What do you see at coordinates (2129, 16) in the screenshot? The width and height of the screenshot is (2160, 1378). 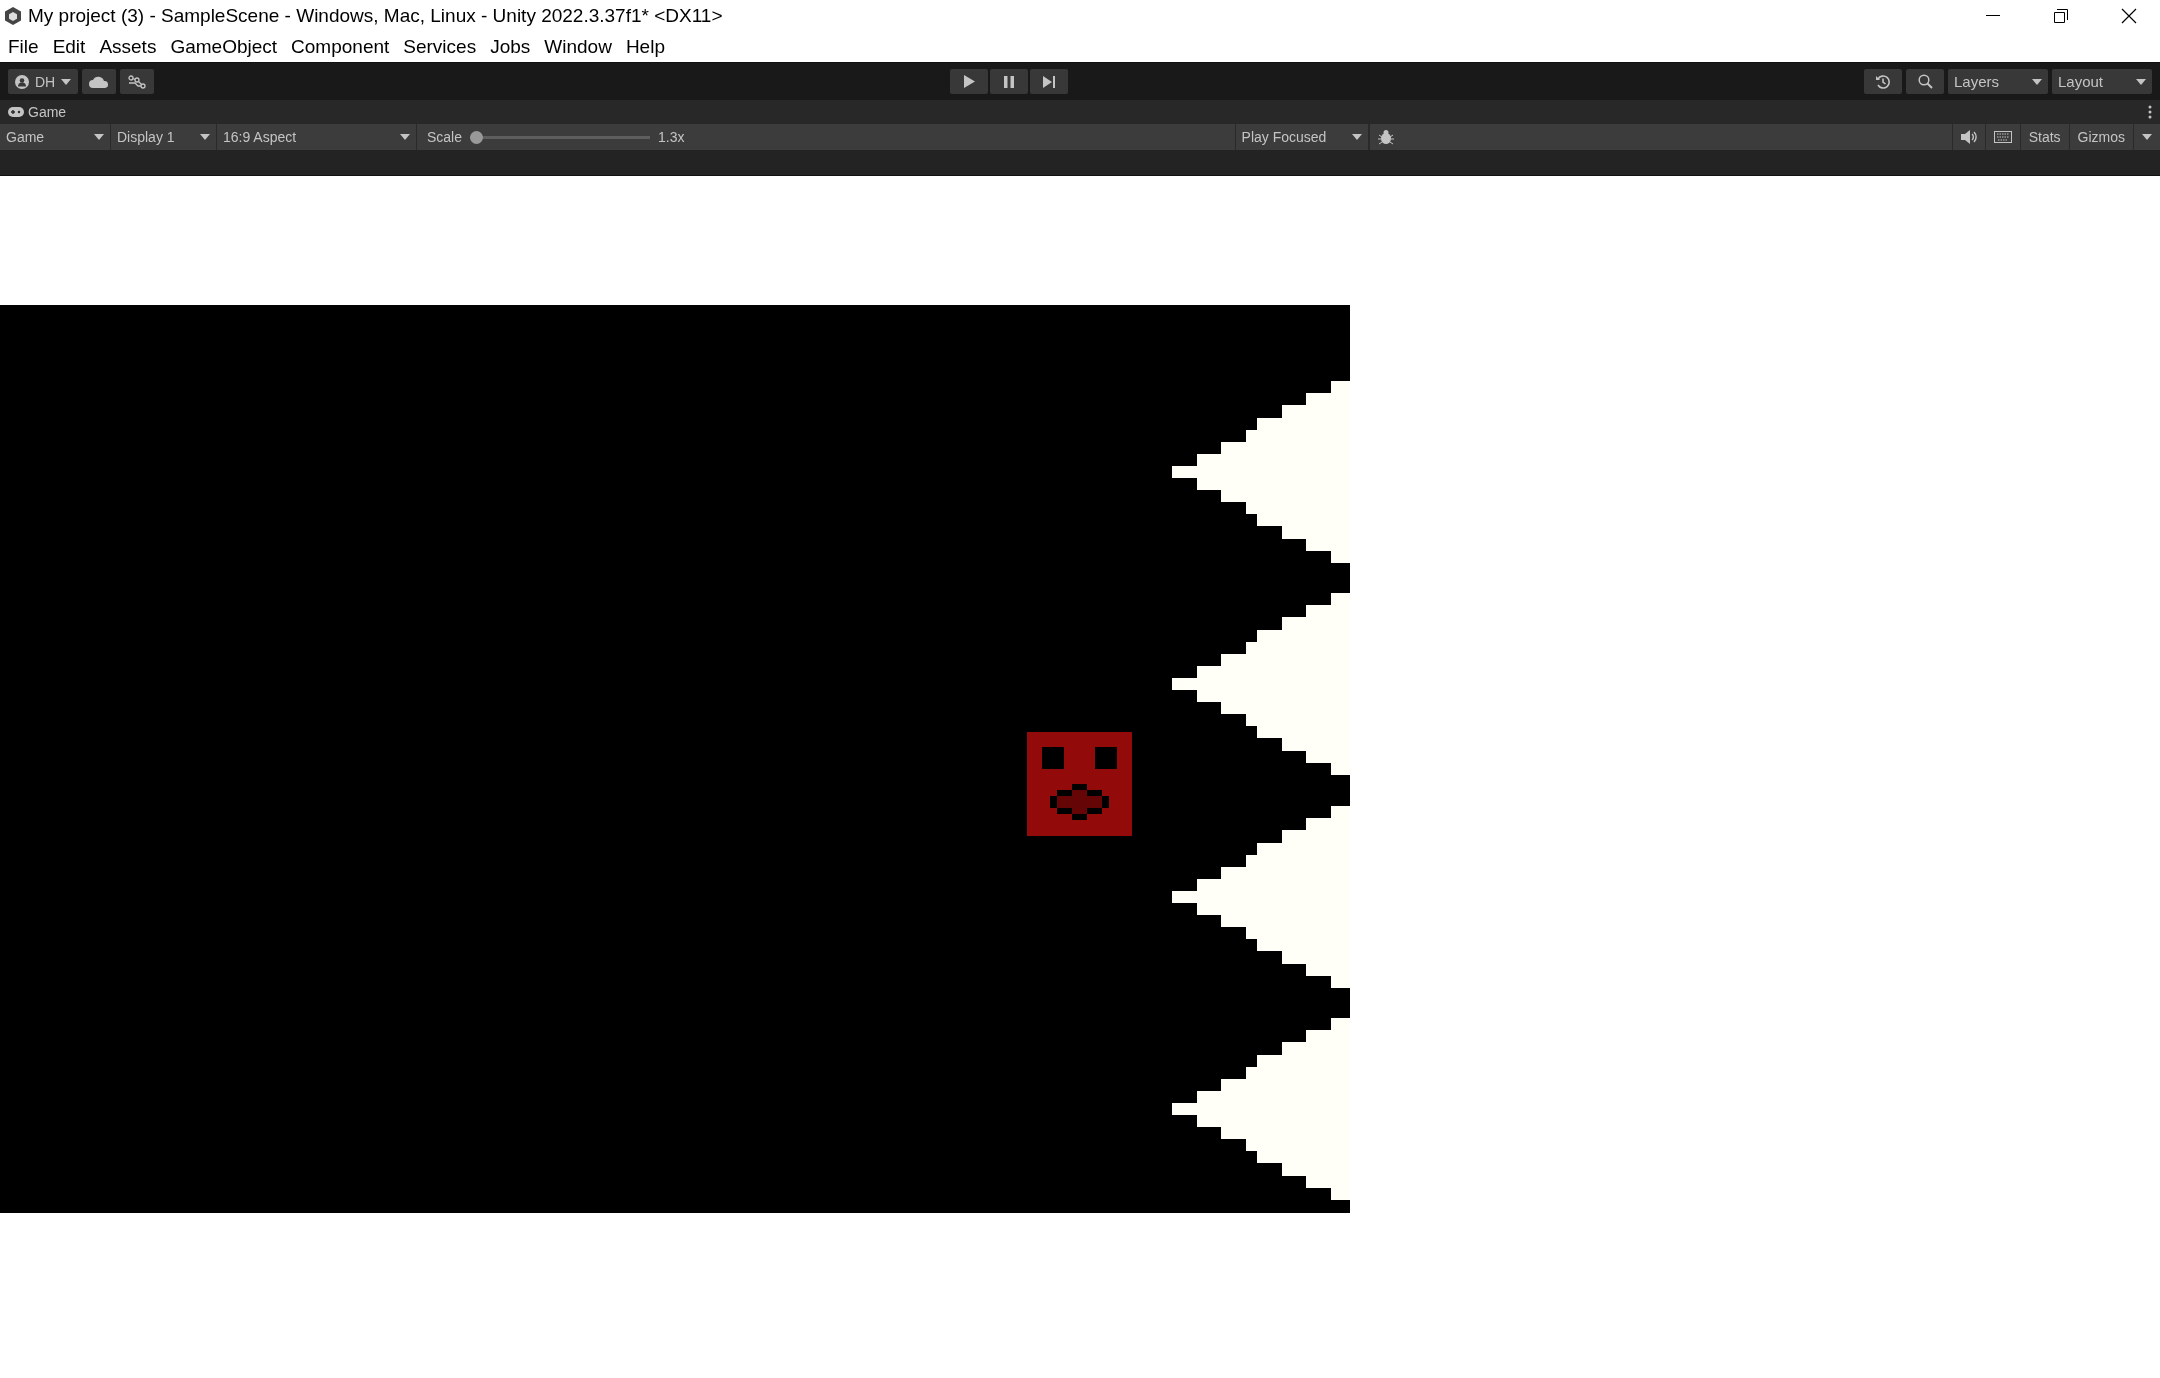 I see `close-icon` at bounding box center [2129, 16].